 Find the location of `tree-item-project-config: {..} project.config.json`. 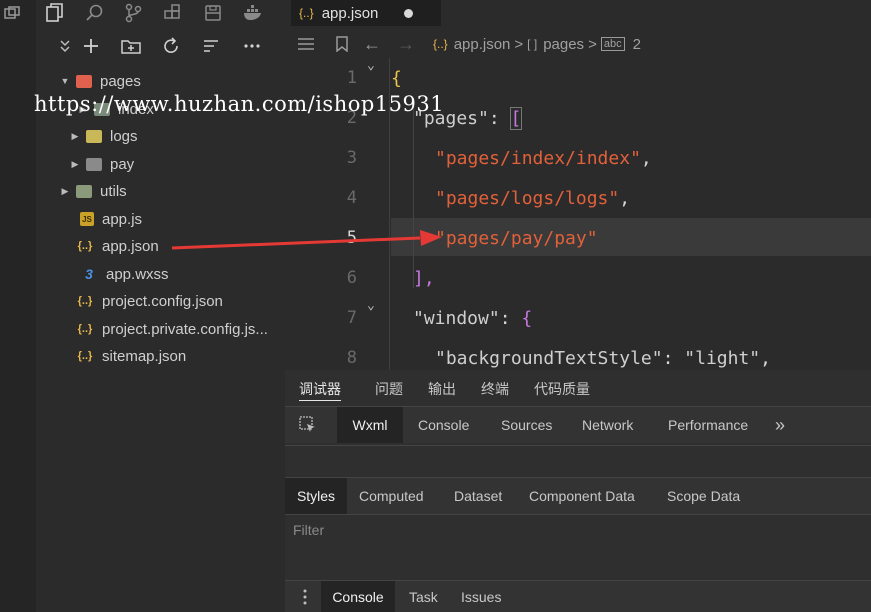

tree-item-project-config: {..} project.config.json is located at coordinates (183, 301).